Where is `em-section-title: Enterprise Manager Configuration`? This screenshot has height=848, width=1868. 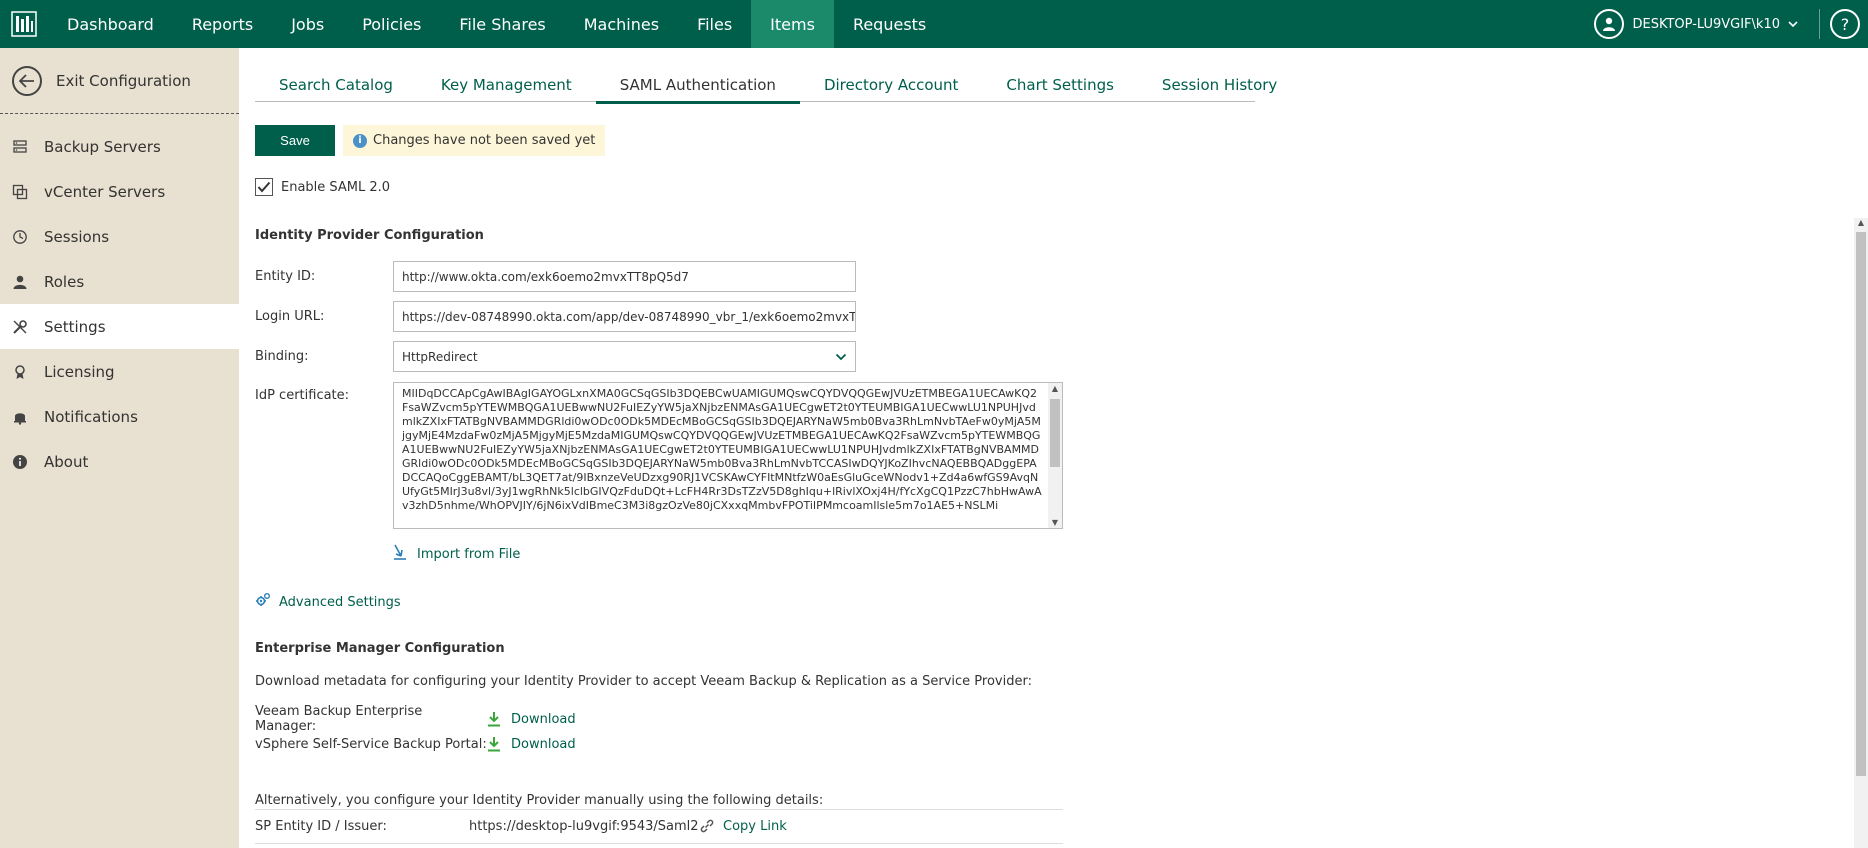
em-section-title: Enterprise Manager Configuration is located at coordinates (380, 648).